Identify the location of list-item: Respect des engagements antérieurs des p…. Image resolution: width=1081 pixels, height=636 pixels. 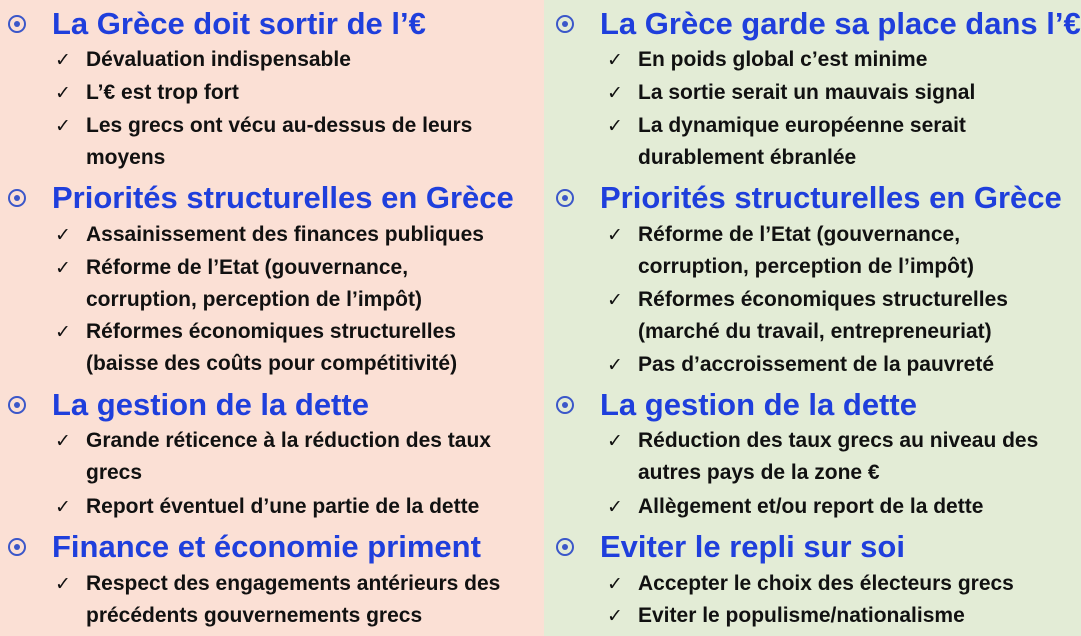
(293, 599).